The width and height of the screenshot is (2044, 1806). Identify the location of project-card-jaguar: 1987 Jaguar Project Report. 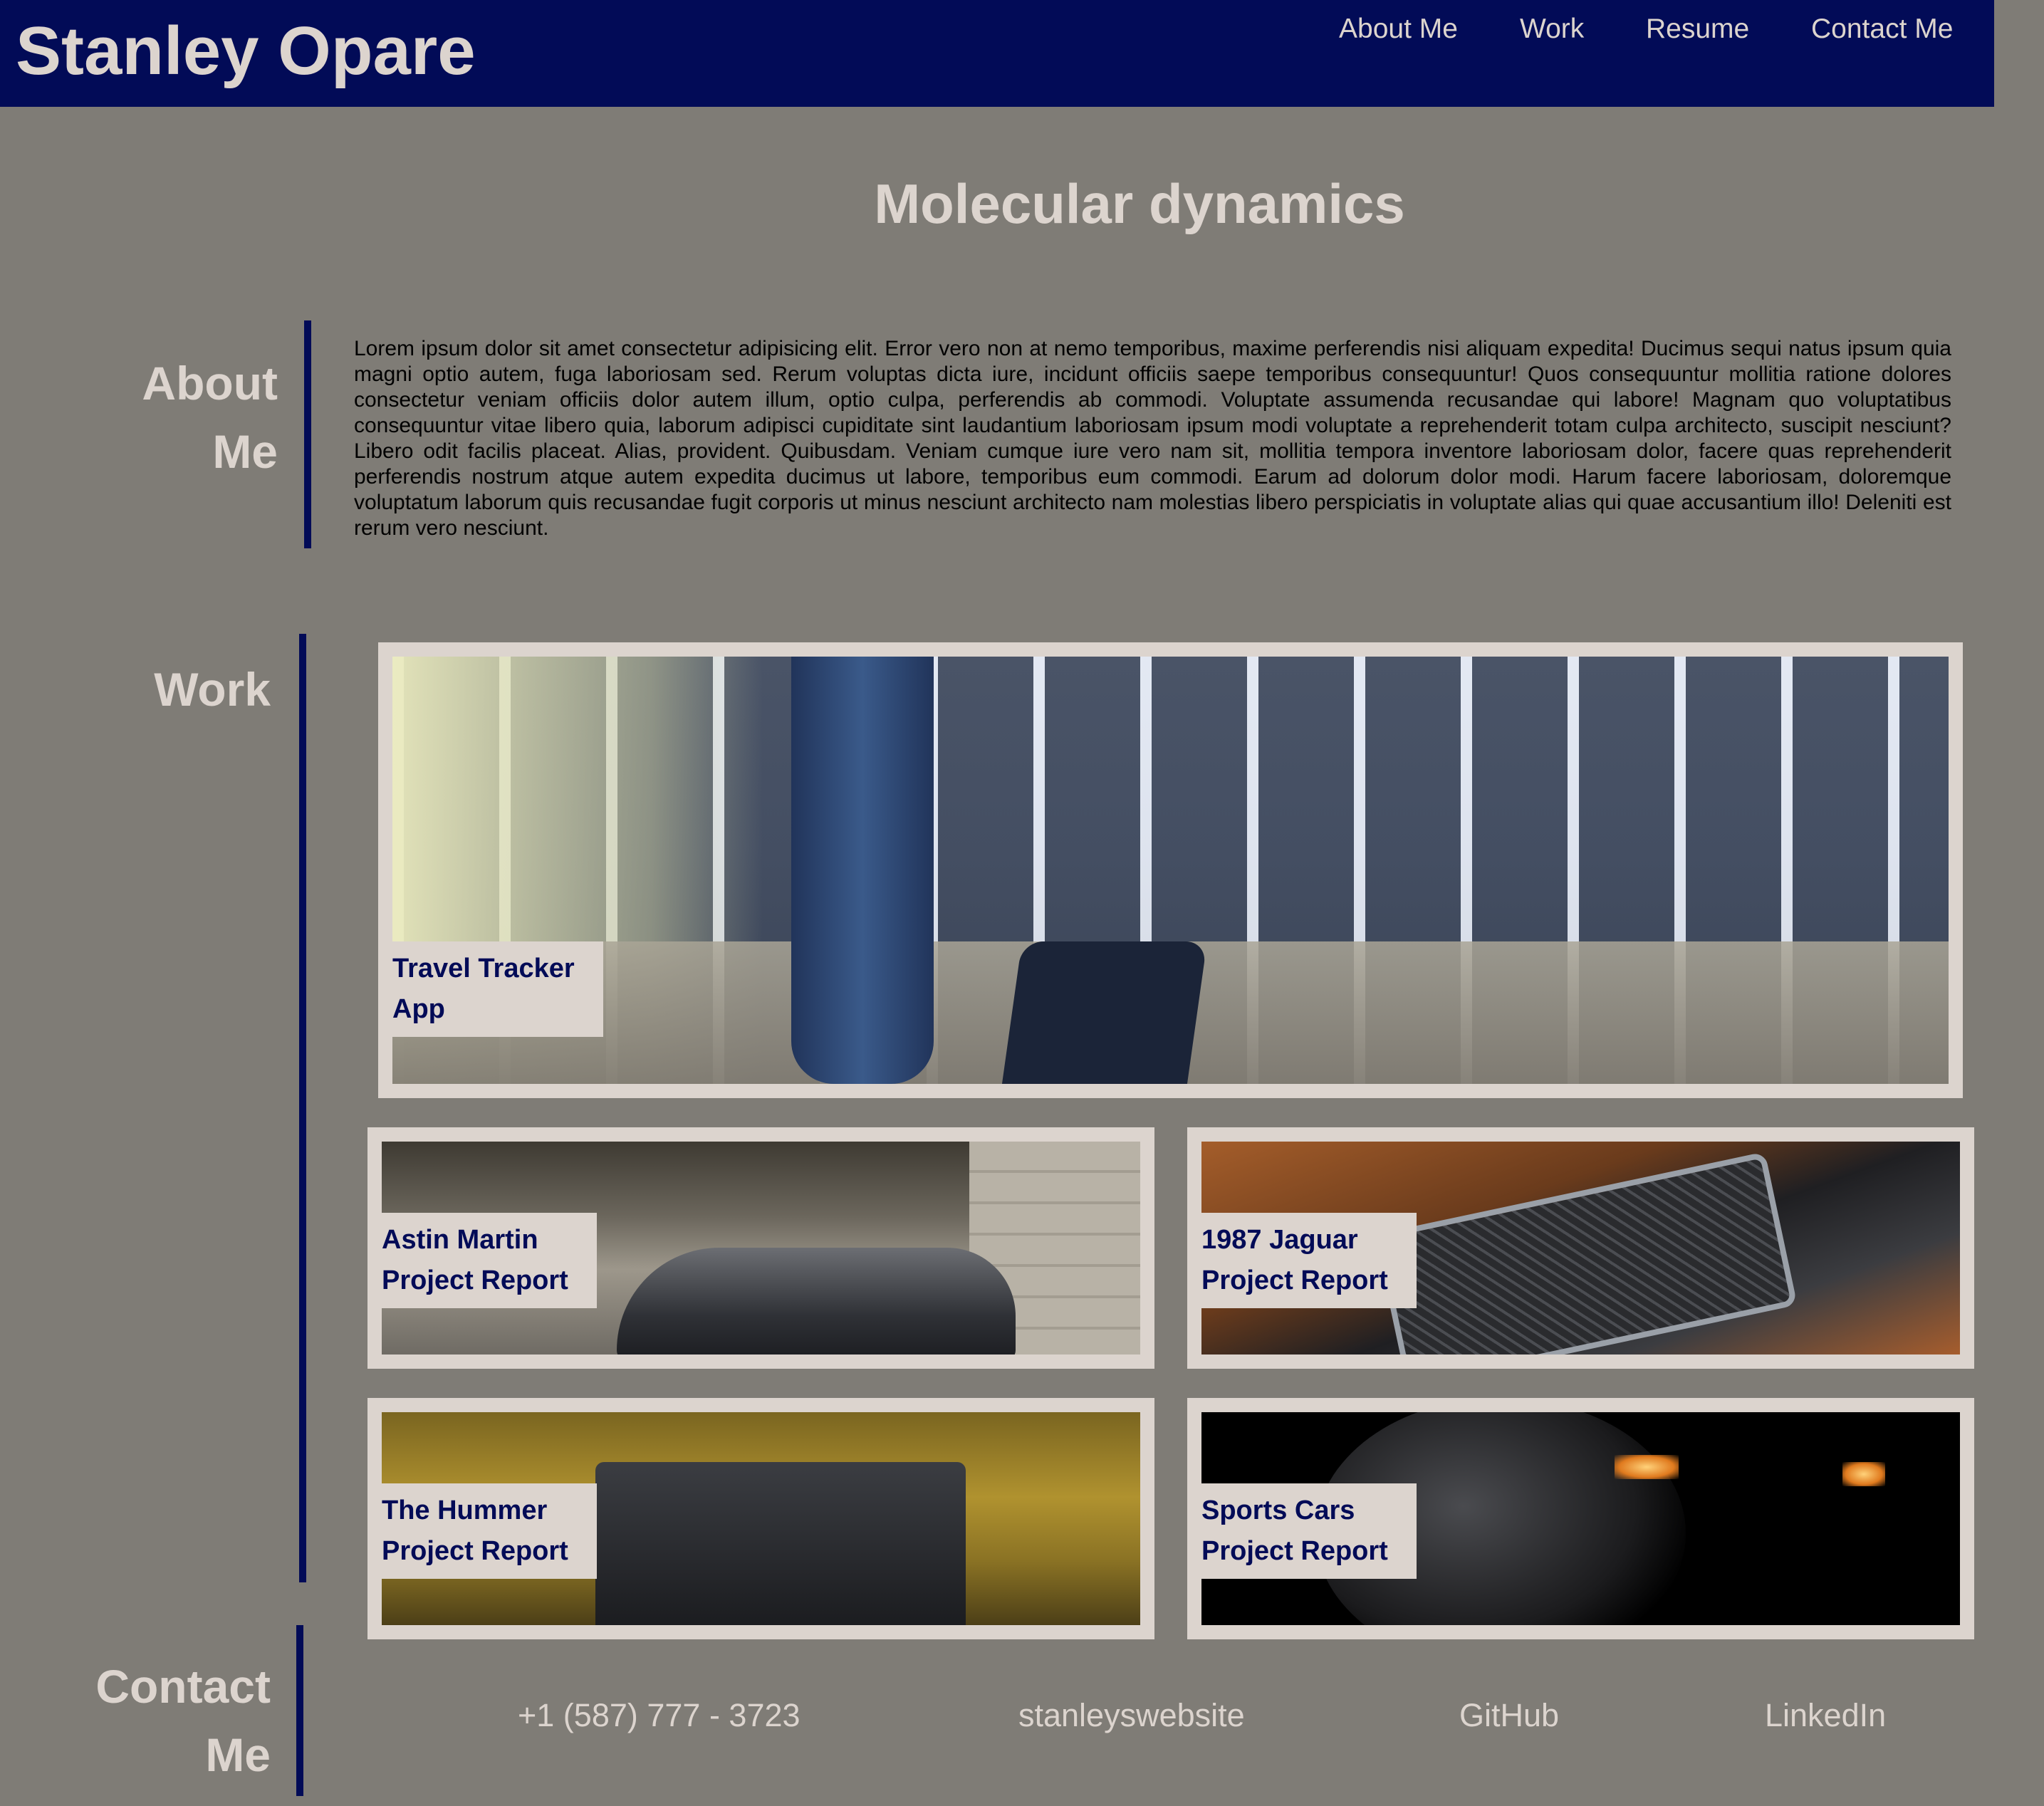
(1580, 1248).